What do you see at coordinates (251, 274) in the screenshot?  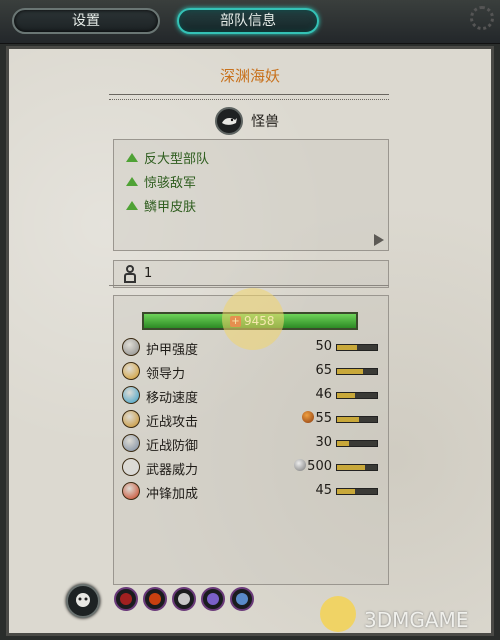 I see `unit-size-row: 1` at bounding box center [251, 274].